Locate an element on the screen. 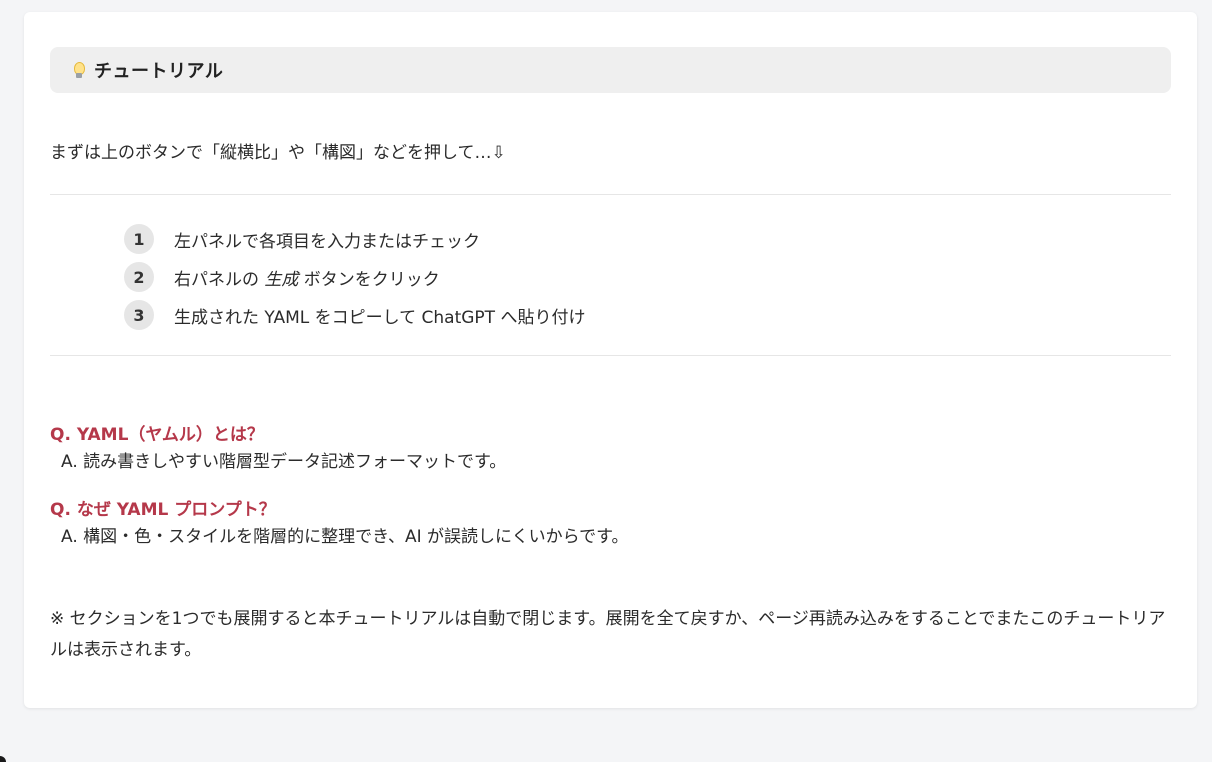  step-text: 右パネルの 生成 ボタンをクリック is located at coordinates (307, 277).